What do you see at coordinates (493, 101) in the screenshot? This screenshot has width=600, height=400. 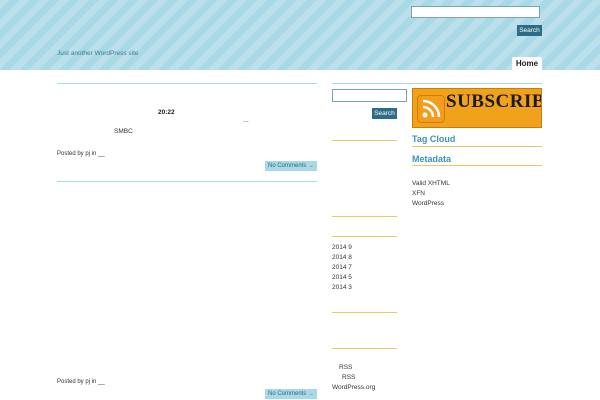 I see `subscribe-text: SUBSCRIBE` at bounding box center [493, 101].